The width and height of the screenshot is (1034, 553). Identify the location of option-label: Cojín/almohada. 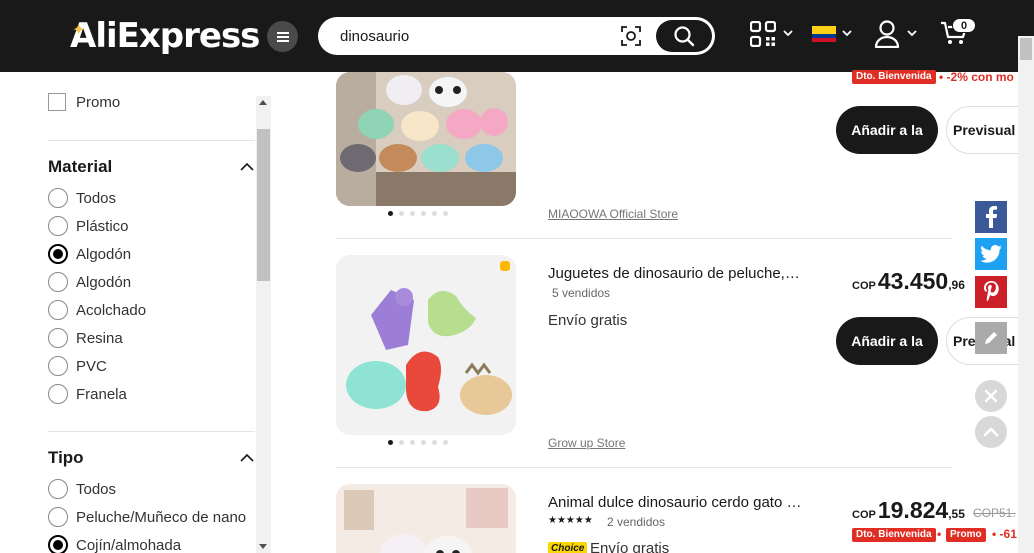
(129, 544).